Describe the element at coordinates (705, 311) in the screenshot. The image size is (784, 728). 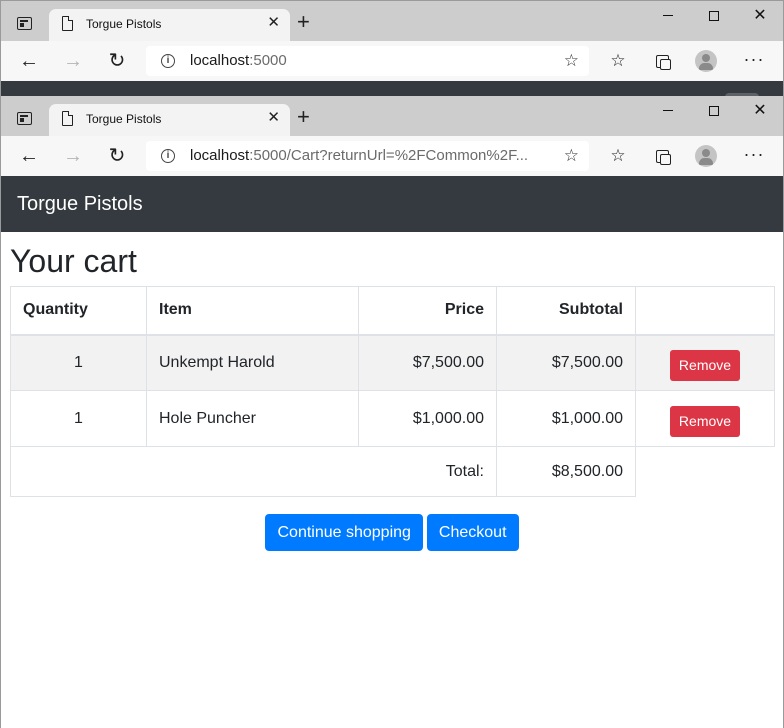
I see `header-actions` at that location.